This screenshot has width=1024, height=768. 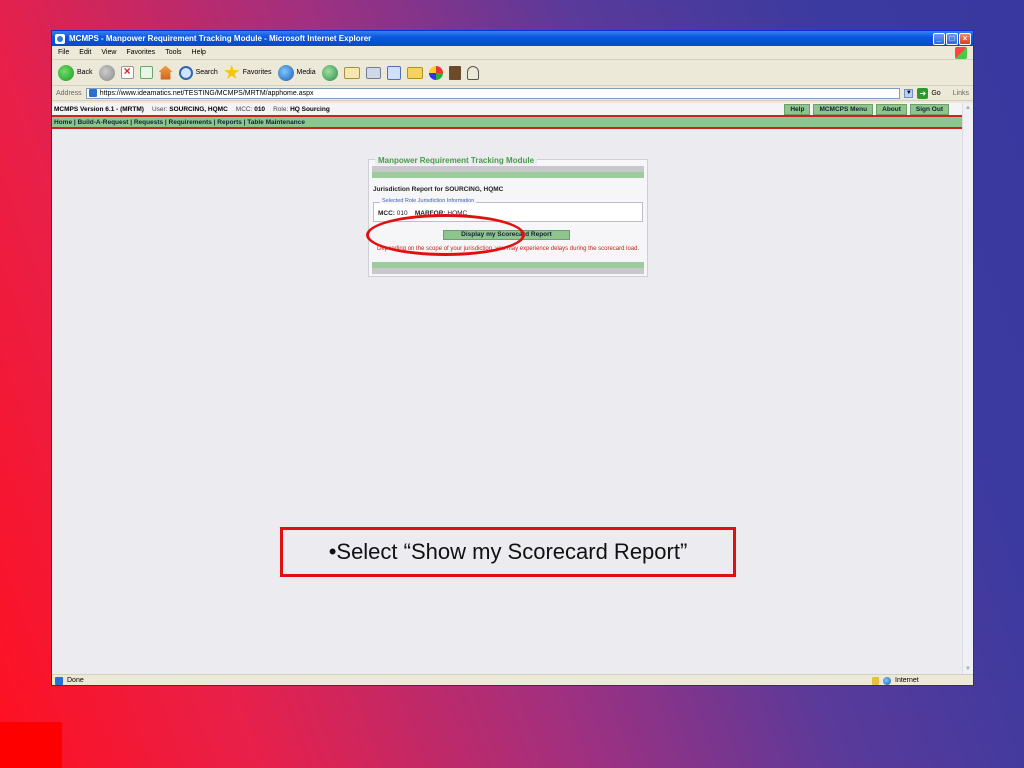 I want to click on stop-button, so click(x=127, y=71).